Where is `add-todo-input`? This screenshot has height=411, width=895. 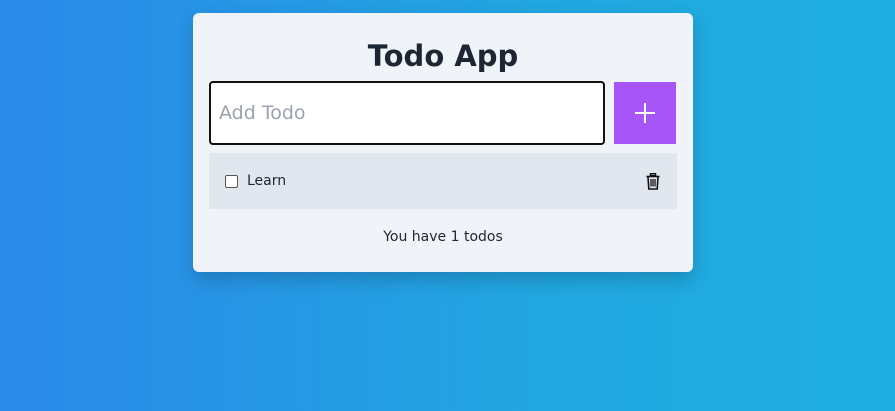 add-todo-input is located at coordinates (407, 113).